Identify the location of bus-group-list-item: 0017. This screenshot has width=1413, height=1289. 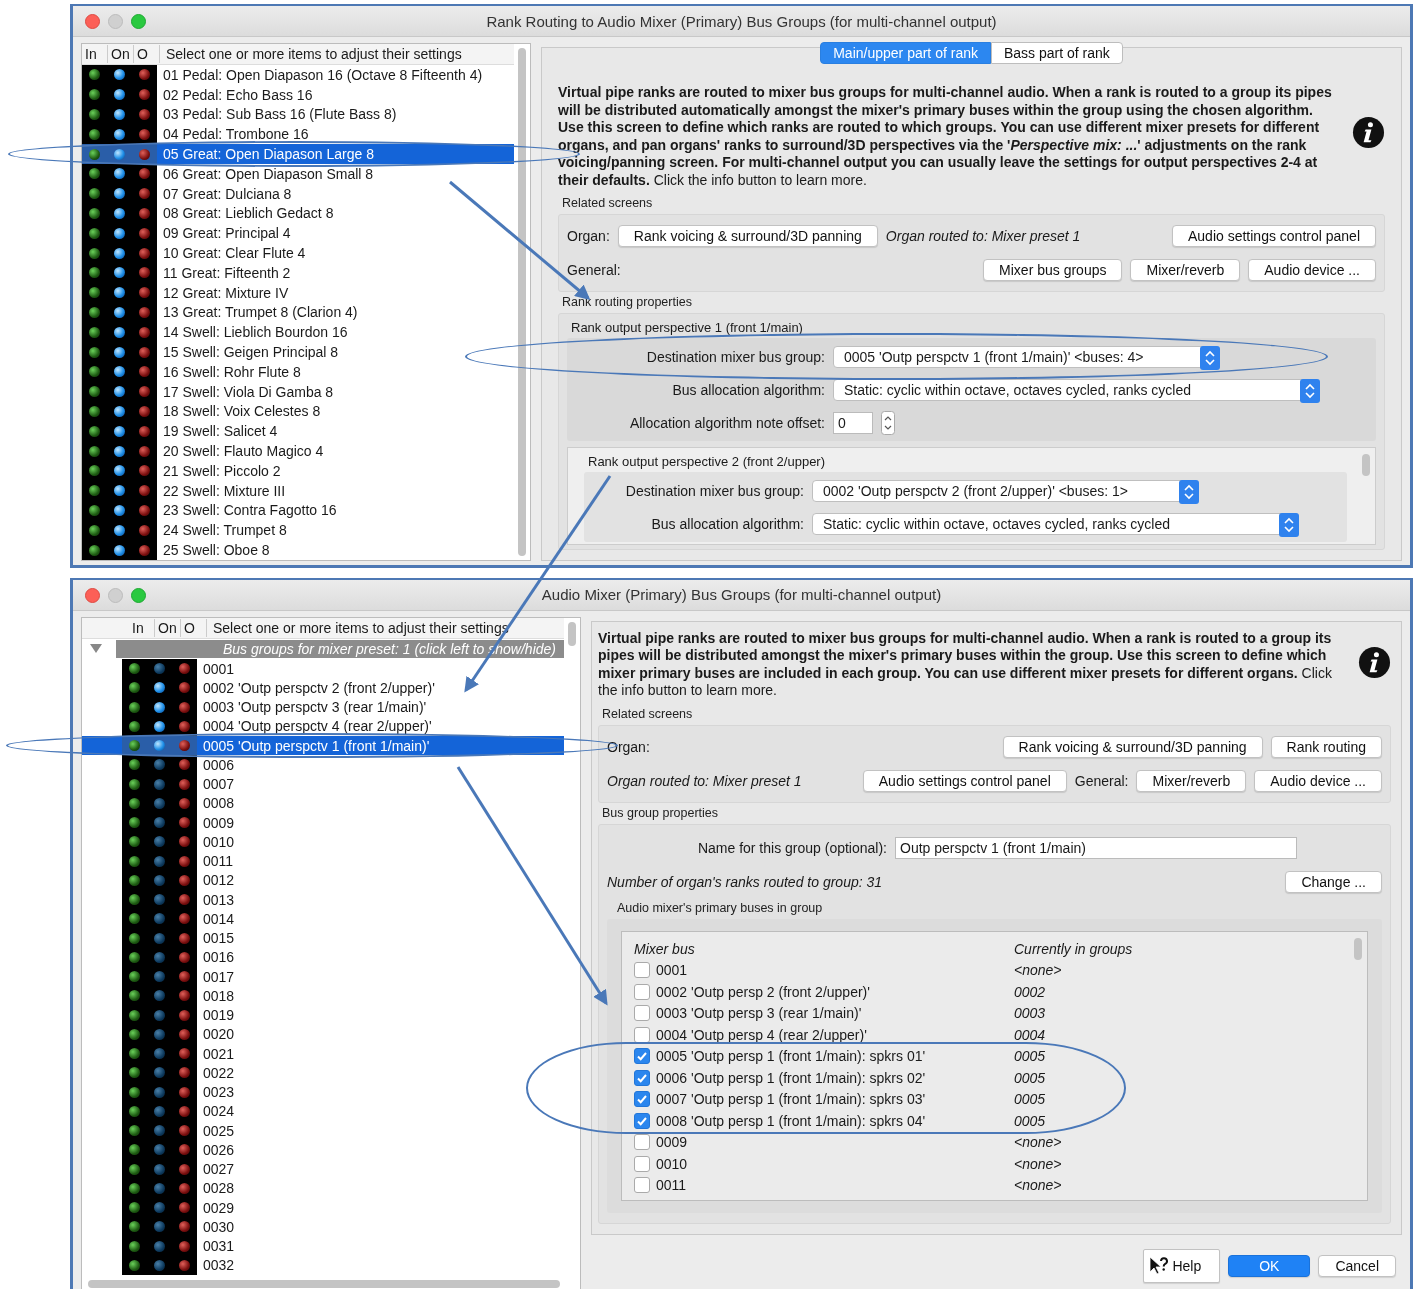
(323, 976).